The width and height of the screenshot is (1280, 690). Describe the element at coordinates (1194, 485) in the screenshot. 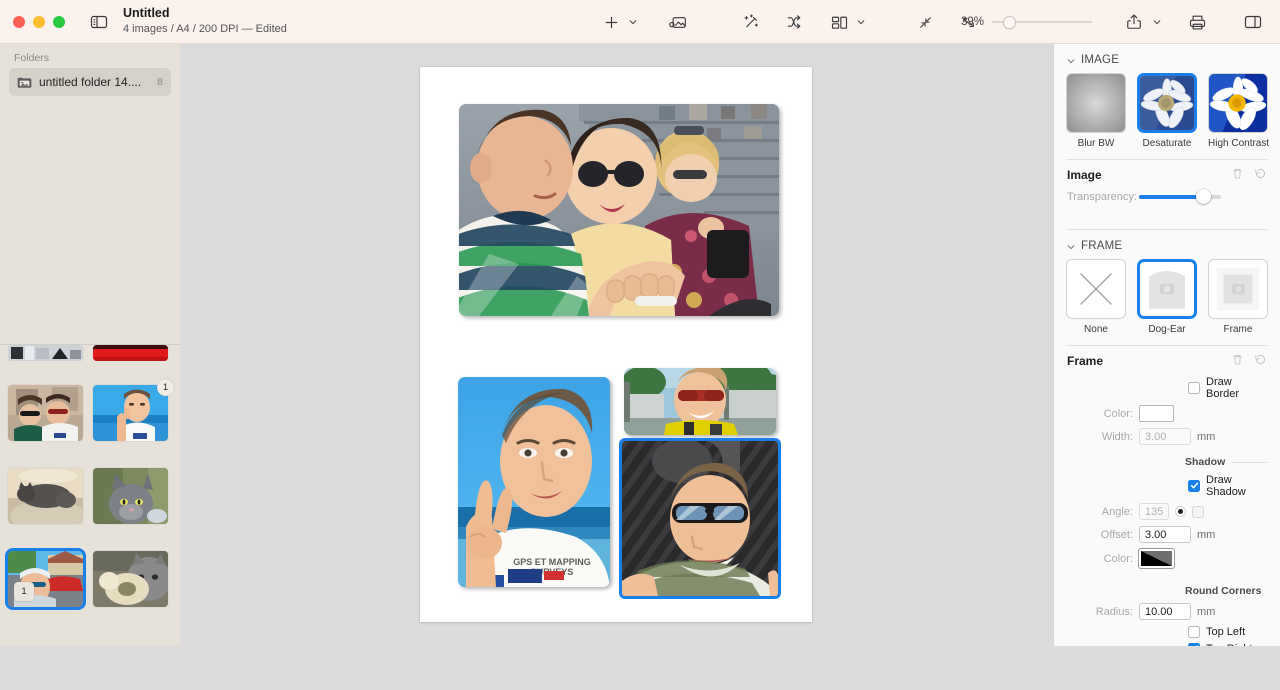

I see `draw-shadow-checkbox` at that location.